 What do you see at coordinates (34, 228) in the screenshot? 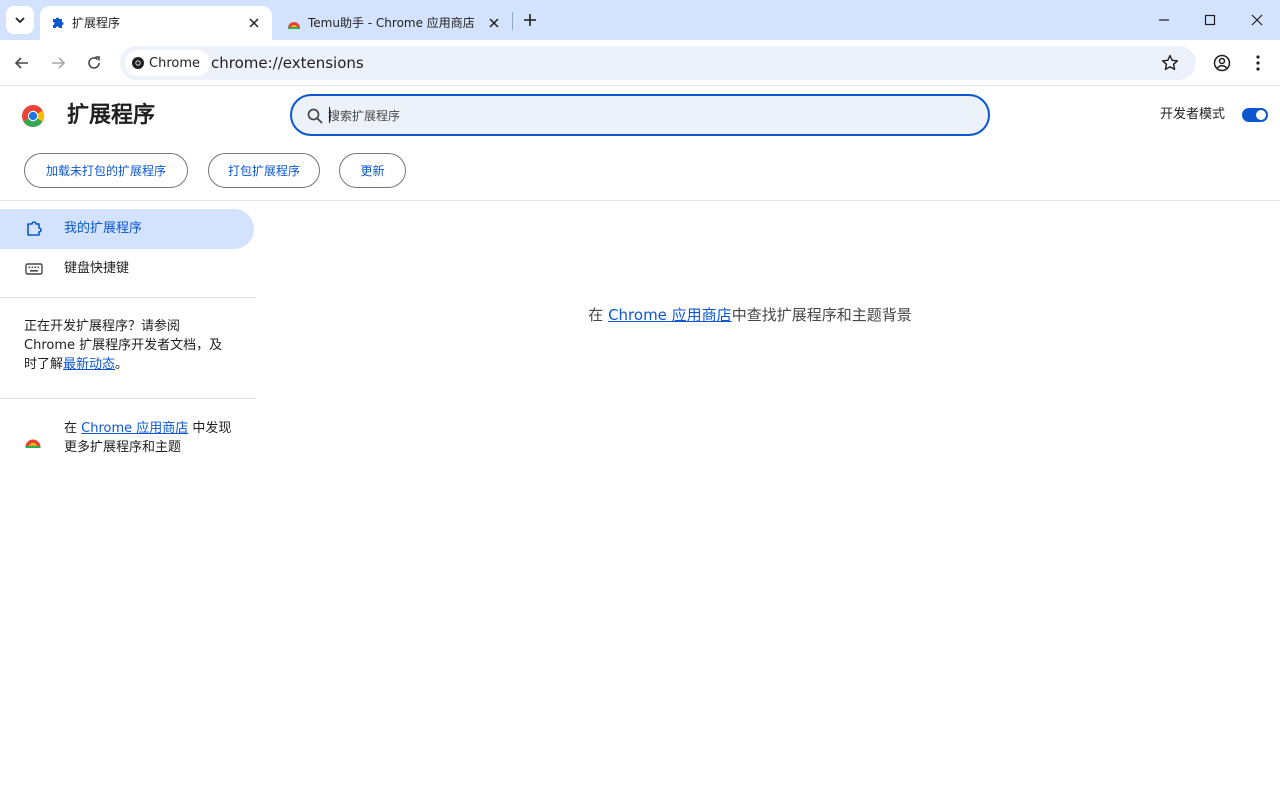
I see `extension-icon` at bounding box center [34, 228].